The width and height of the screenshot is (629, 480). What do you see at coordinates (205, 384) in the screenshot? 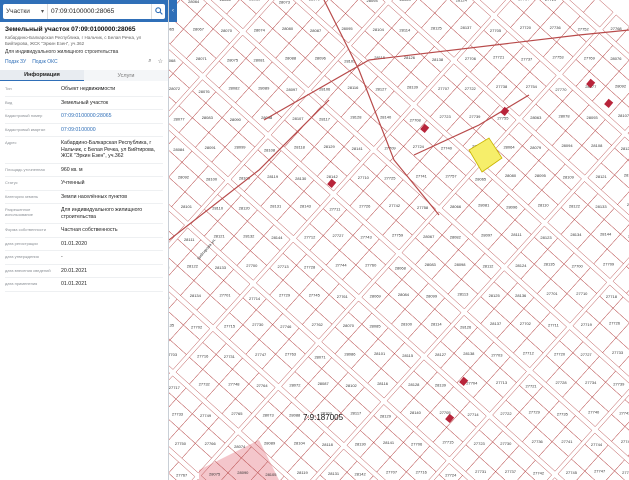
I see `parcel-number: 27732` at bounding box center [205, 384].